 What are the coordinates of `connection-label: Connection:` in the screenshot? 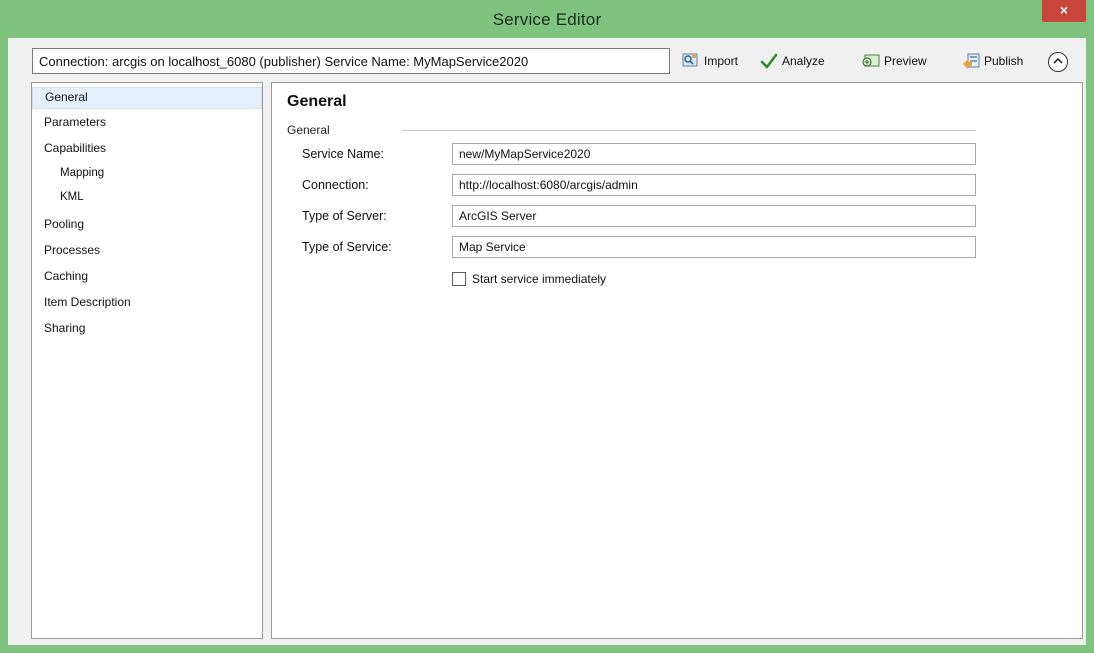 It's located at (335, 185).